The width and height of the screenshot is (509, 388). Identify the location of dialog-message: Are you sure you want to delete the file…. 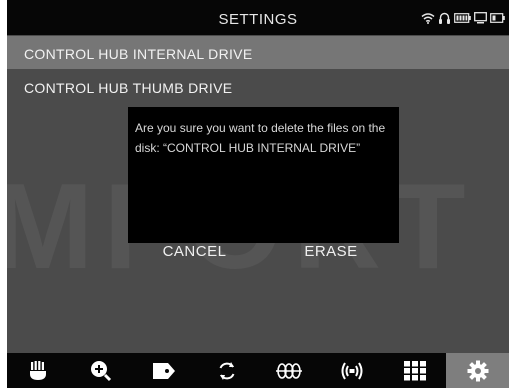
(260, 138).